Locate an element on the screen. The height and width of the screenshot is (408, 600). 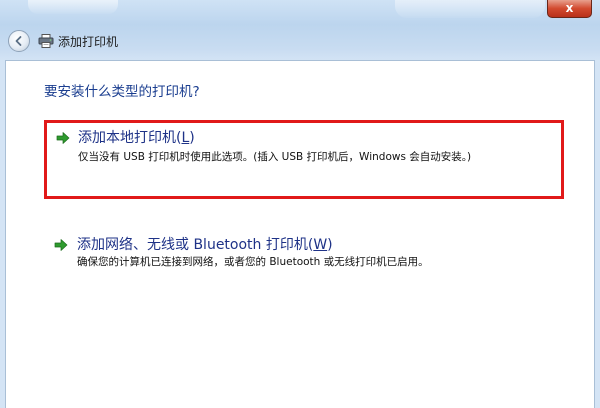
title-bar: x is located at coordinates (300, 11).